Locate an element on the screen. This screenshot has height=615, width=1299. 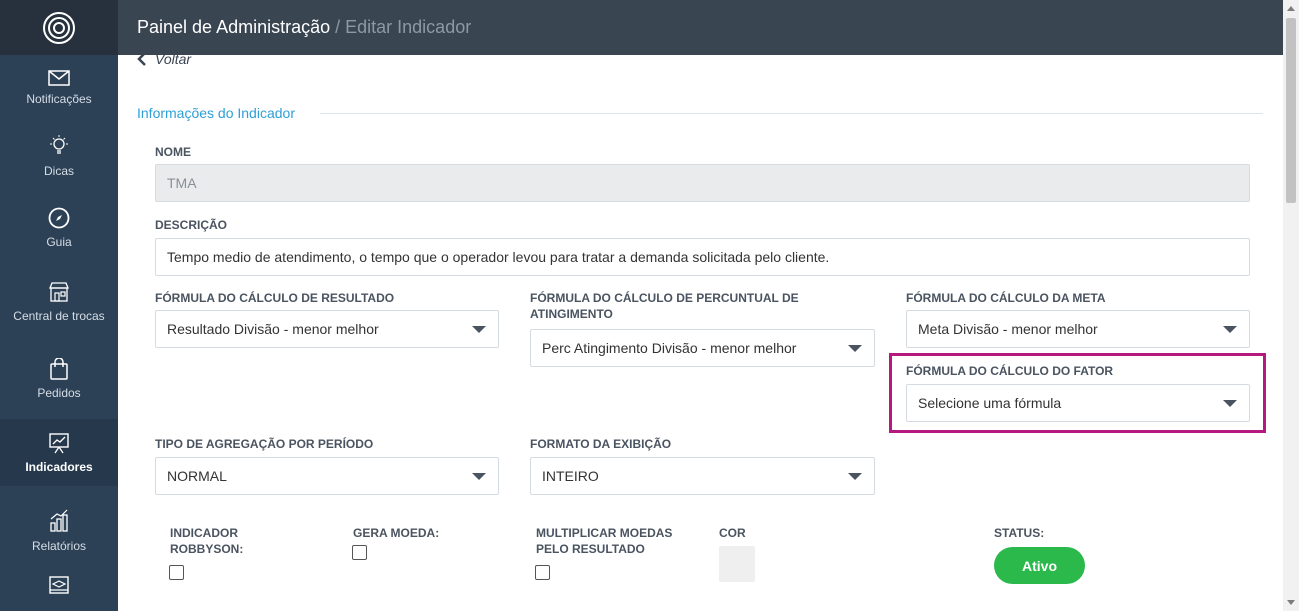
sidebar-item-label: Notificações is located at coordinates (59, 99).